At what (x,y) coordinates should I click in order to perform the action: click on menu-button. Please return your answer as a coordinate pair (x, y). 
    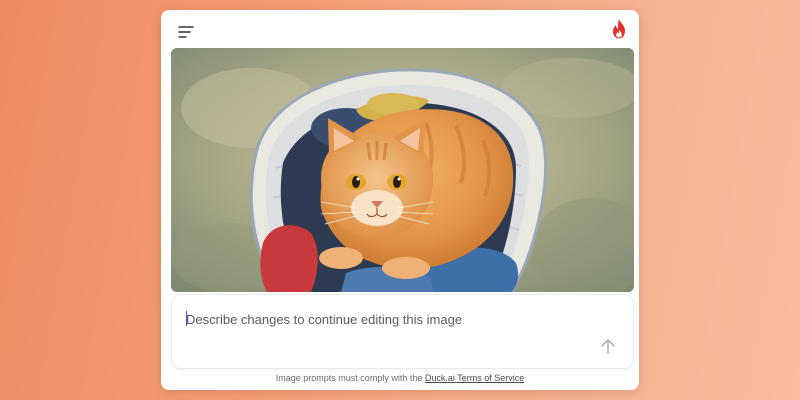
    Looking at the image, I should click on (186, 31).